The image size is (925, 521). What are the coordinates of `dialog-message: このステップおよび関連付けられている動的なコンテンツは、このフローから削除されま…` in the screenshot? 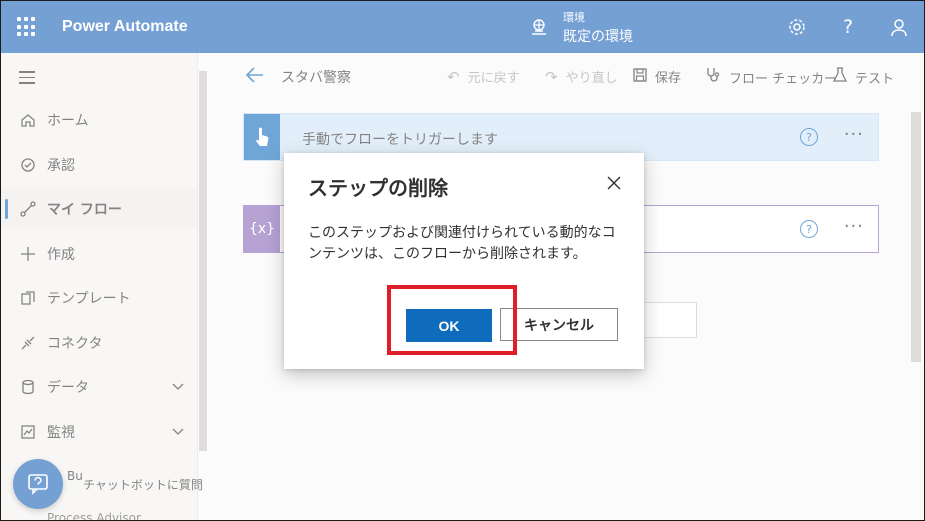 It's located at (462, 243).